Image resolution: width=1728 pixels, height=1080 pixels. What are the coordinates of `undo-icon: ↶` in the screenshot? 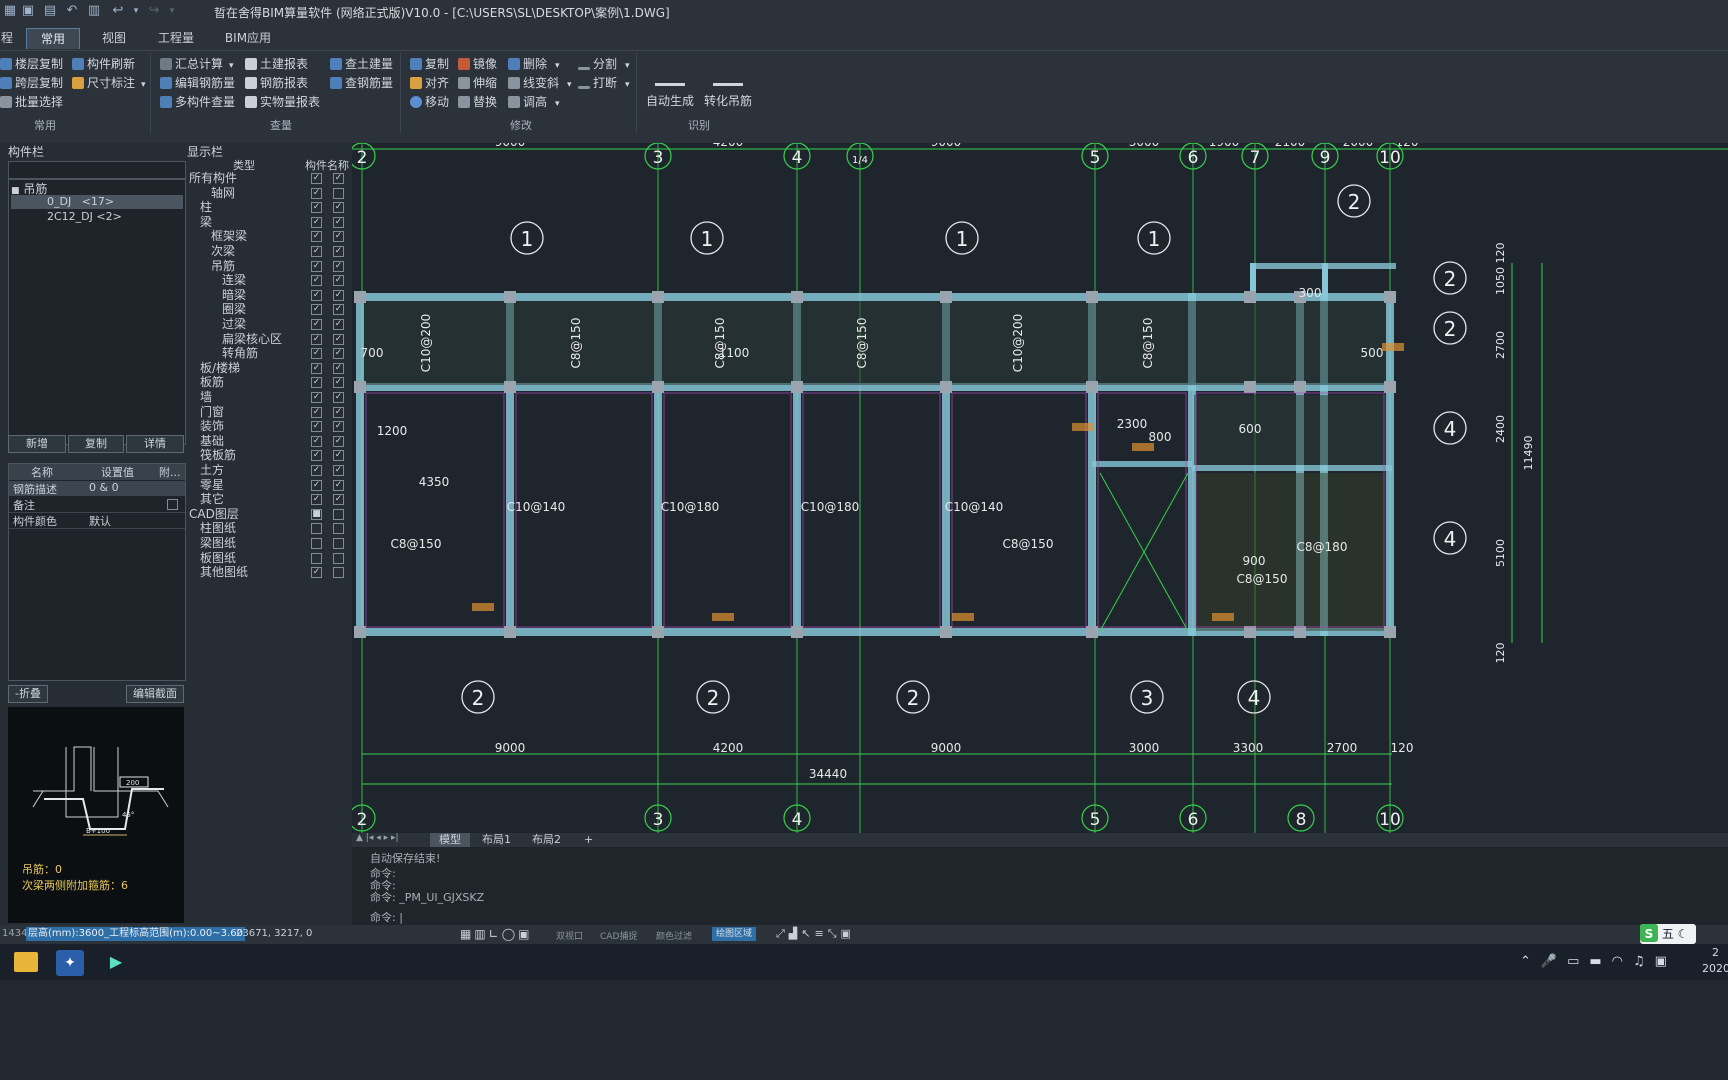 It's located at (72, 11).